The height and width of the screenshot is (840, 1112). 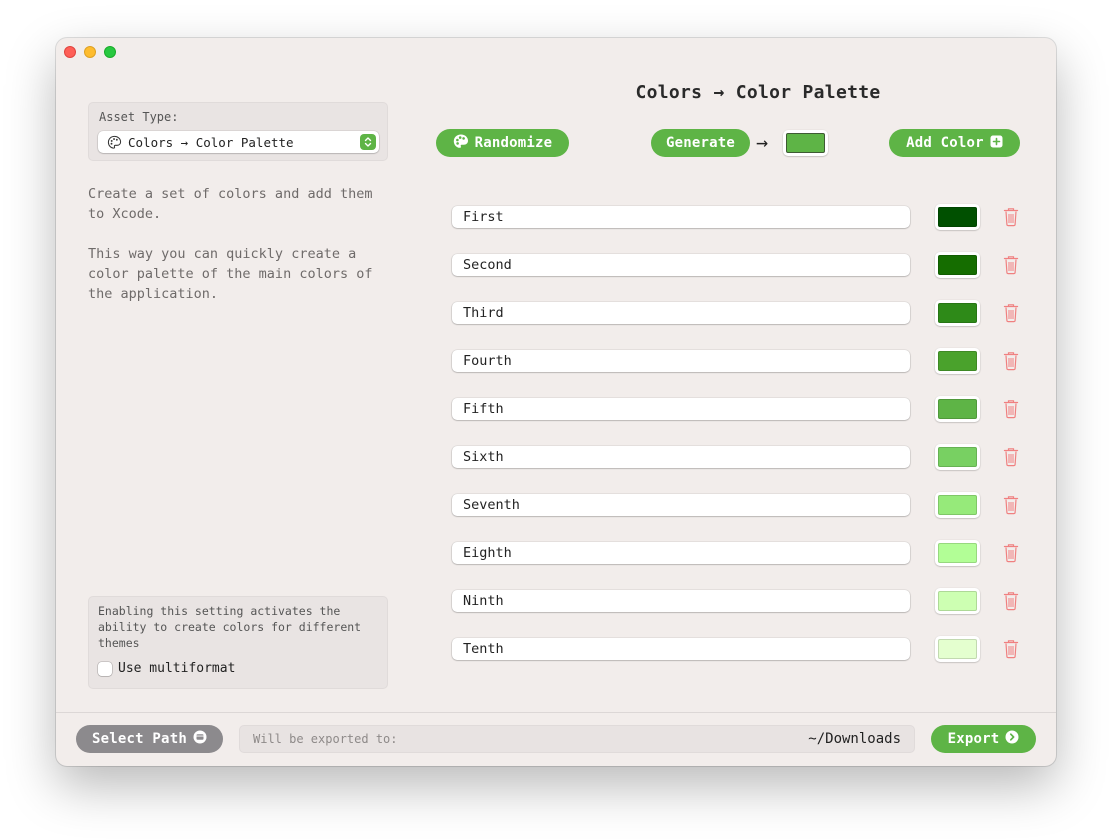 I want to click on select-path-button: Select Path, so click(x=149, y=739).